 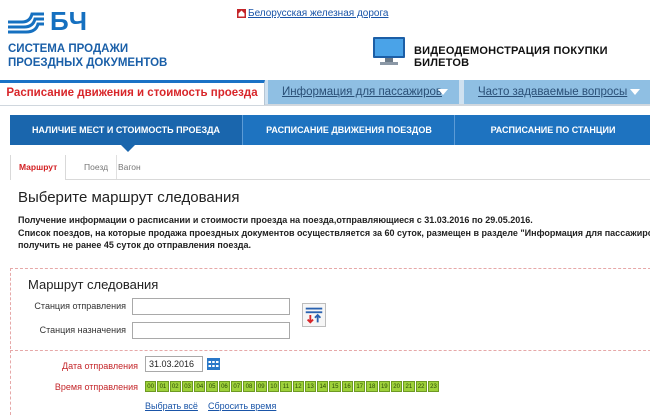 What do you see at coordinates (237, 386) in the screenshot?
I see `hour-cell: 07` at bounding box center [237, 386].